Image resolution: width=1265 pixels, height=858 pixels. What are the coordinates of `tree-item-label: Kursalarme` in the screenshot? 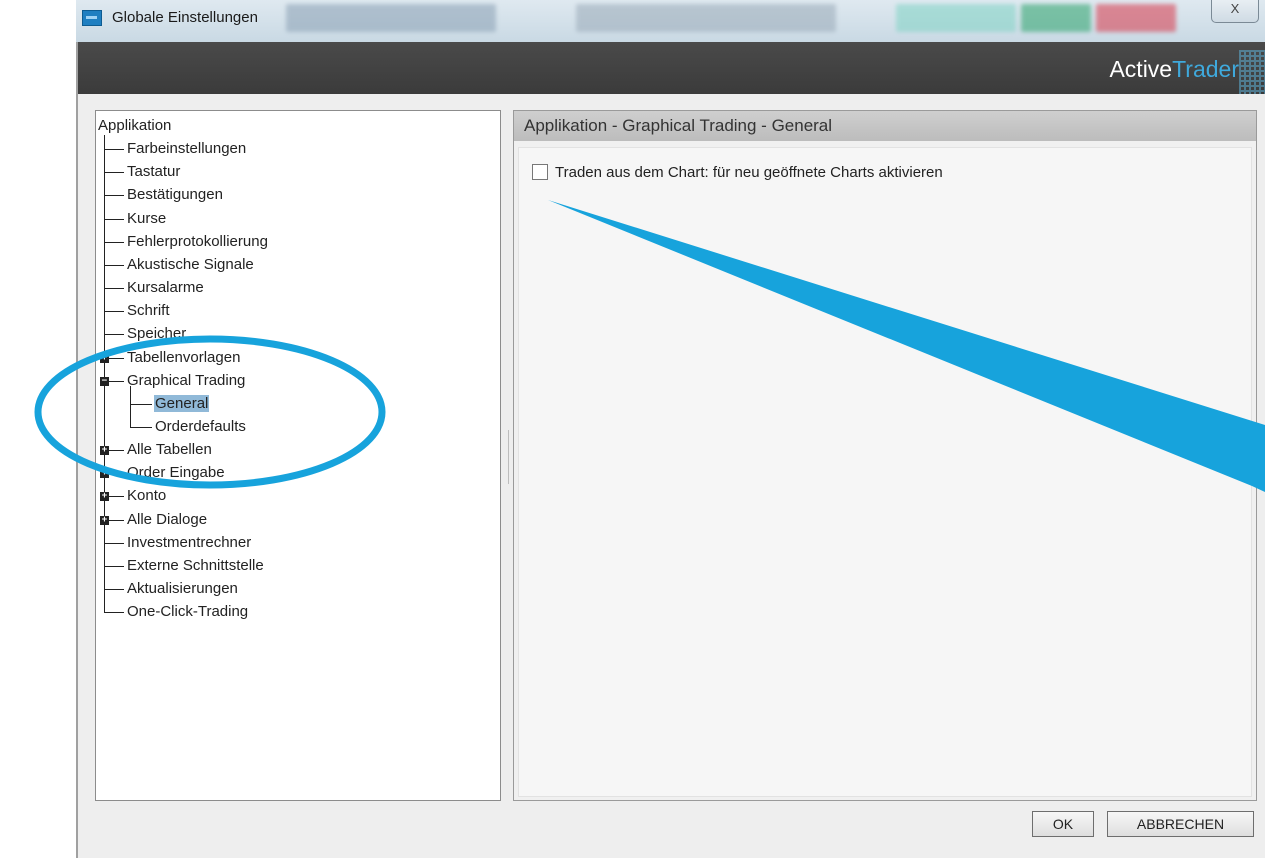 It's located at (165, 288).